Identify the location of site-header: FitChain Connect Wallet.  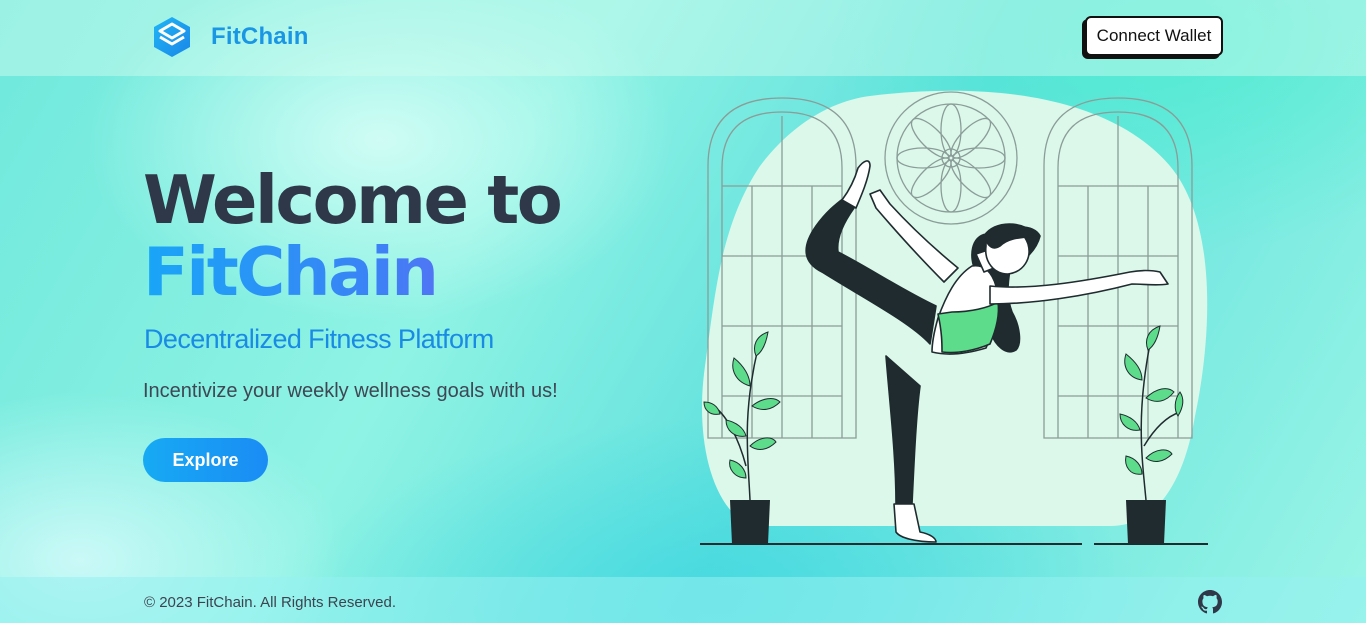
(683, 38).